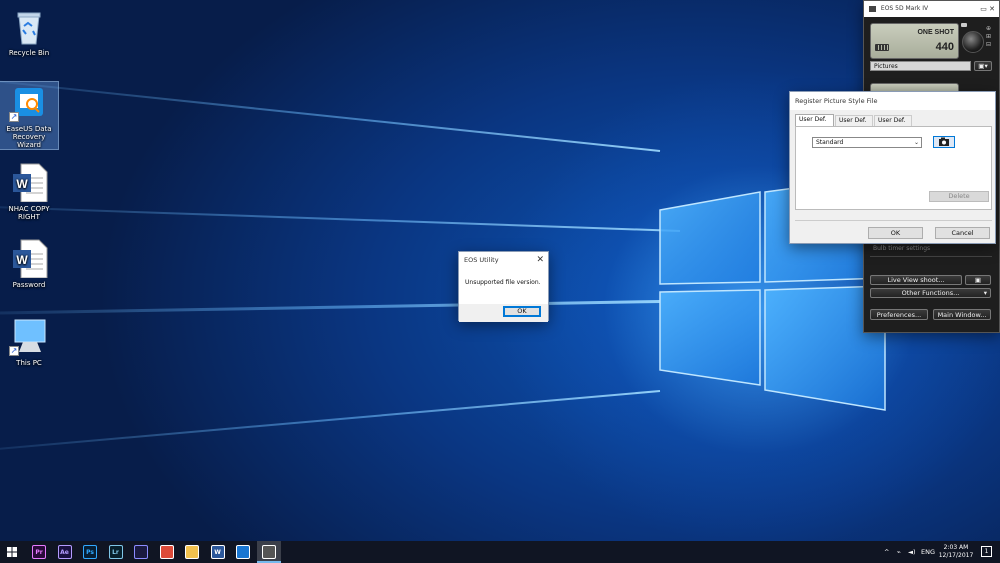 The width and height of the screenshot is (1000, 563). What do you see at coordinates (944, 47) in the screenshot?
I see `shots-remaining: 440` at bounding box center [944, 47].